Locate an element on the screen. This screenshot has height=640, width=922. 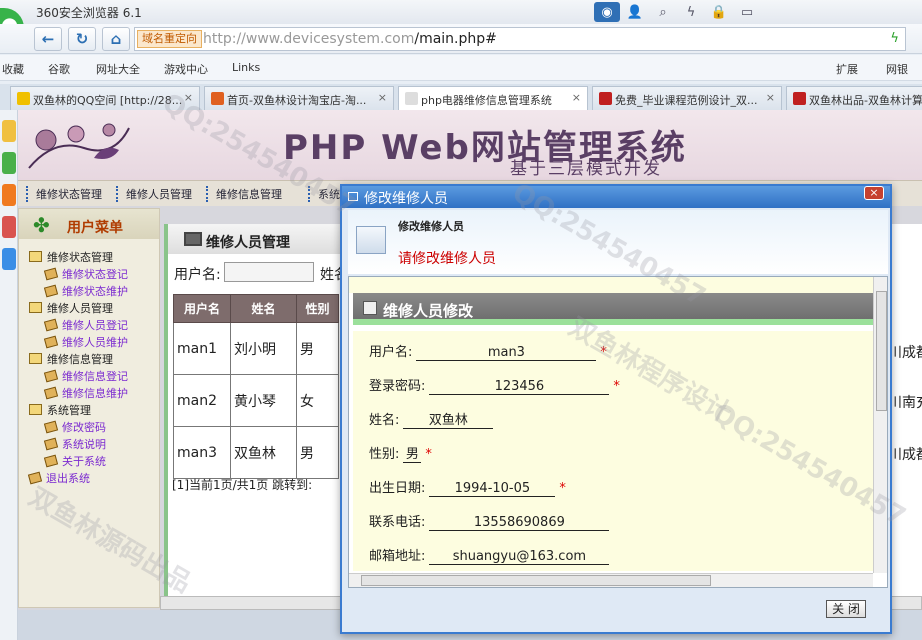
close-button: 关 闭 is located at coordinates (846, 609).